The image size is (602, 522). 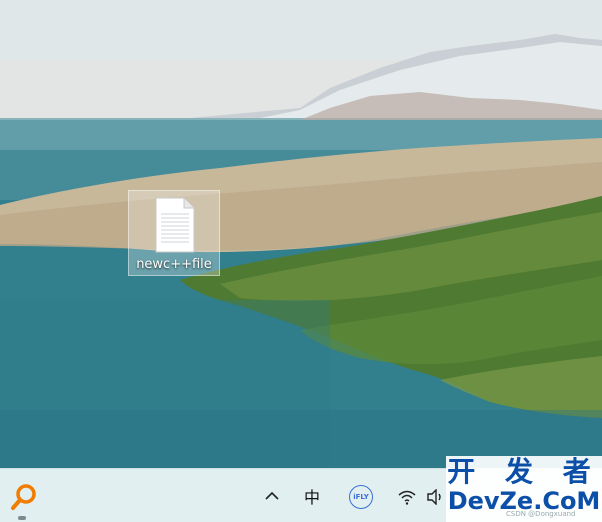 I want to click on ifly-icon: iFLY, so click(x=361, y=497).